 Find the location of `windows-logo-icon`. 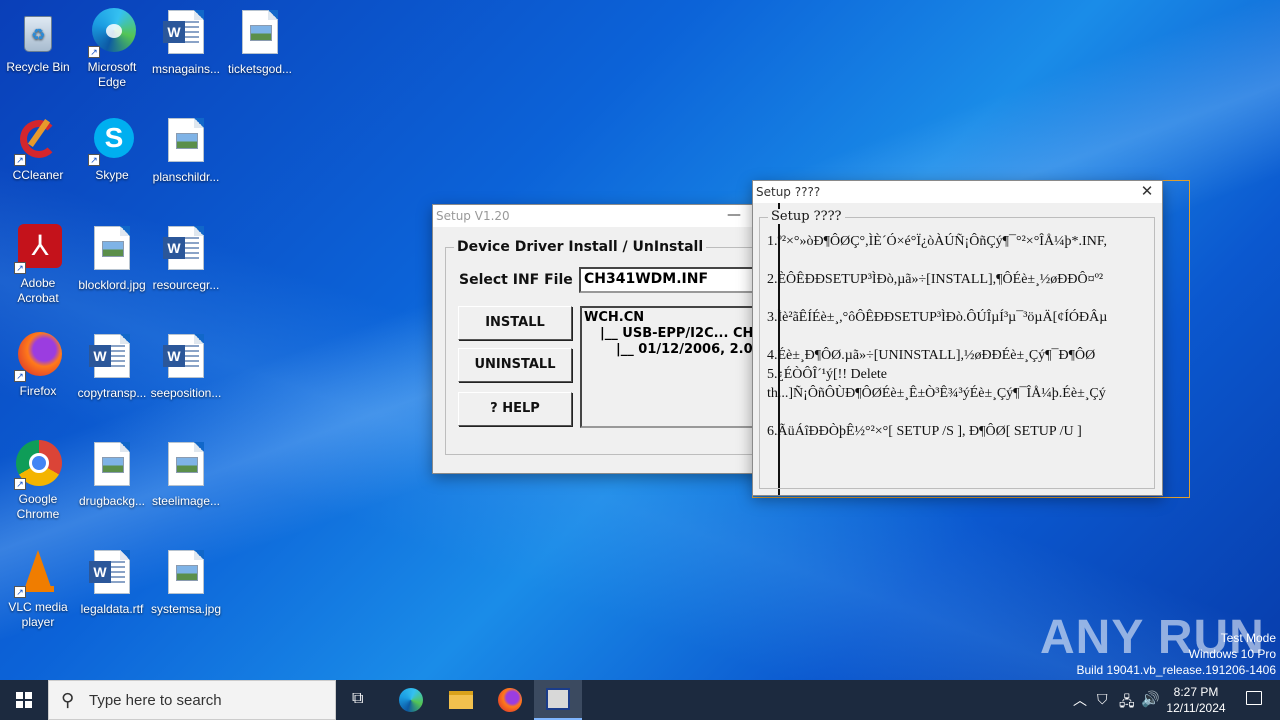

windows-logo-icon is located at coordinates (24, 700).